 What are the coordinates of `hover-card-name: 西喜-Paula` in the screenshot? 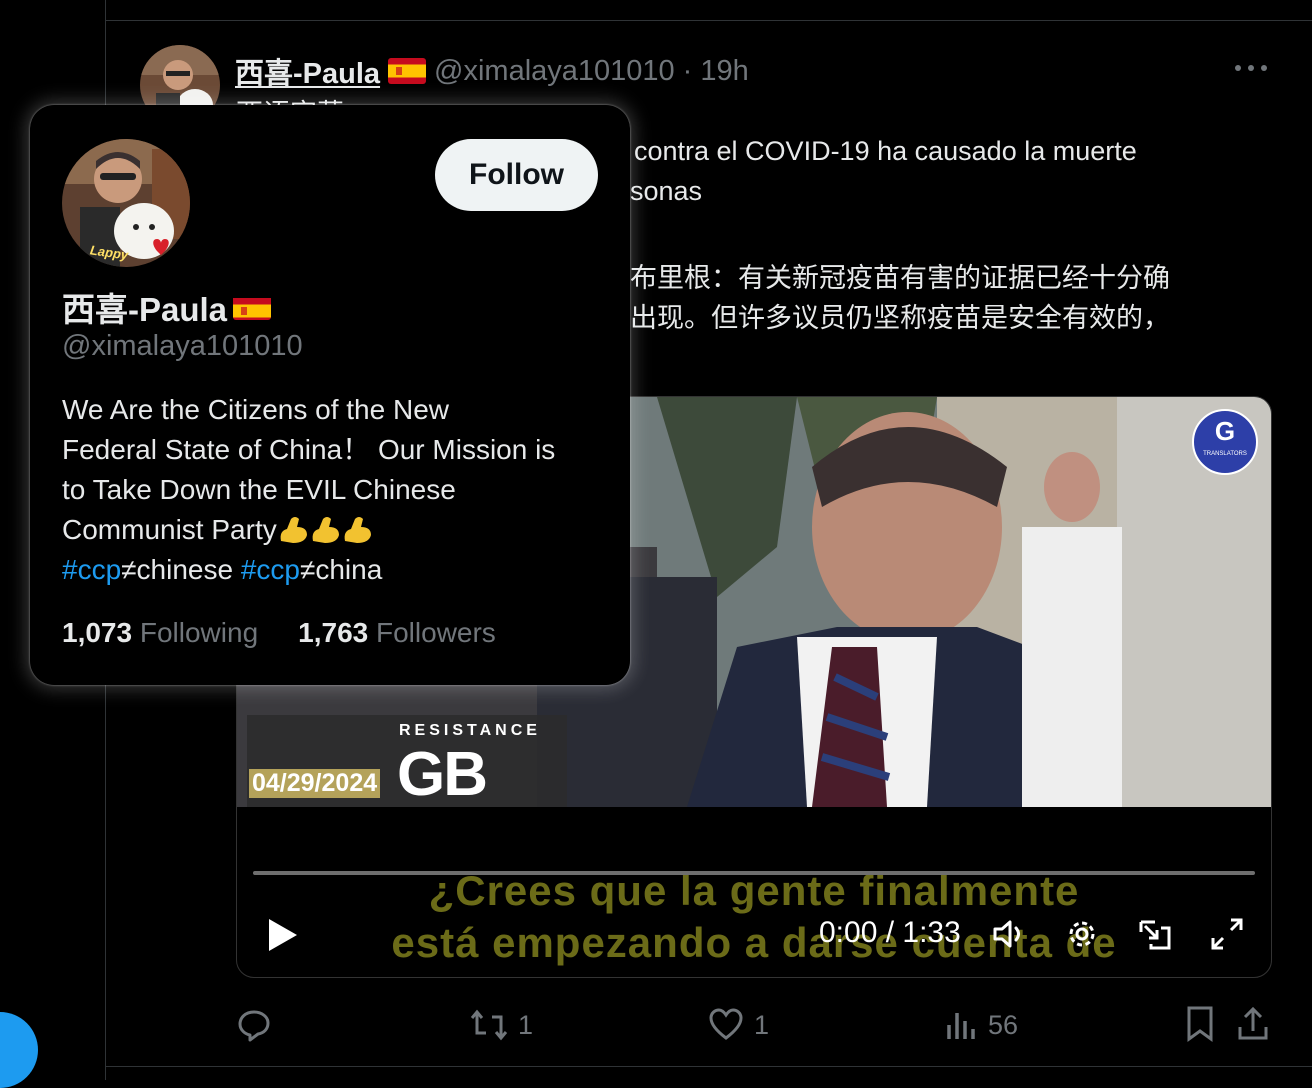 It's located at (144, 307).